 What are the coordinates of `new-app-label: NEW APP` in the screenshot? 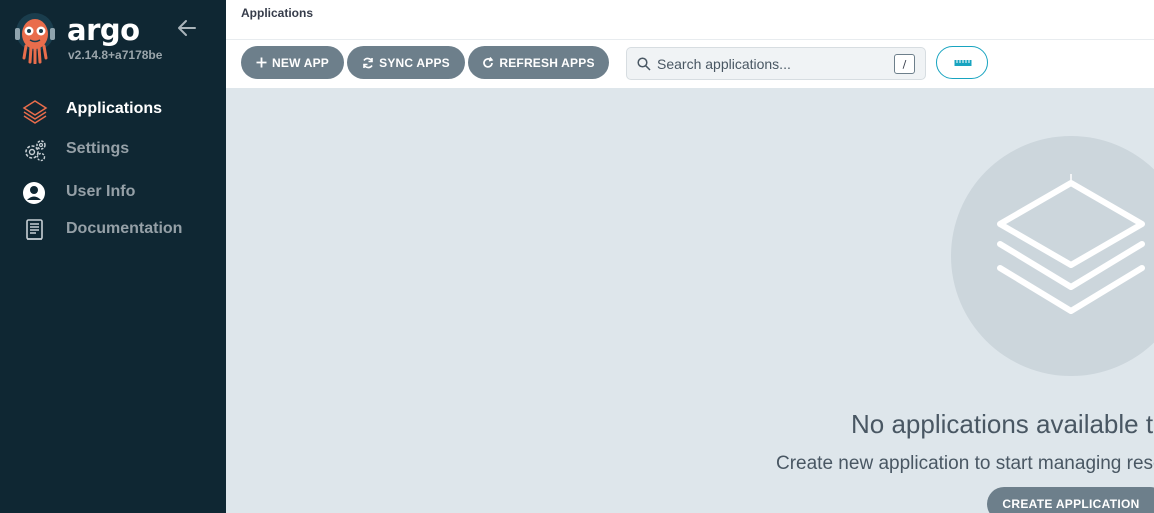 It's located at (300, 62).